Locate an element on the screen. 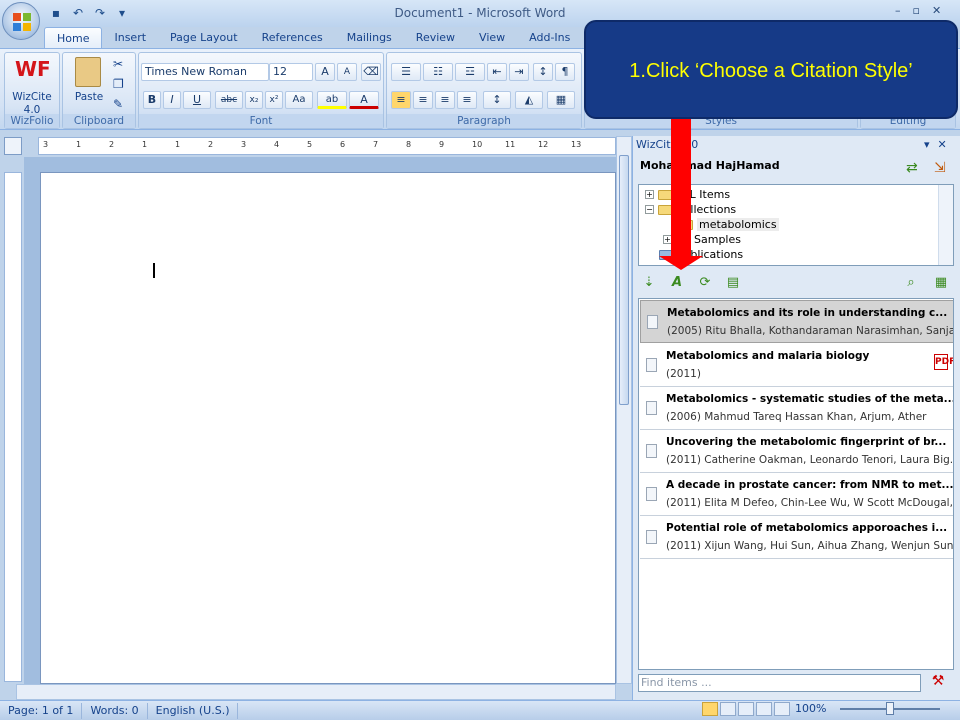 This screenshot has width=960, height=720. customize-qat-icon: ▾ is located at coordinates (122, 13).